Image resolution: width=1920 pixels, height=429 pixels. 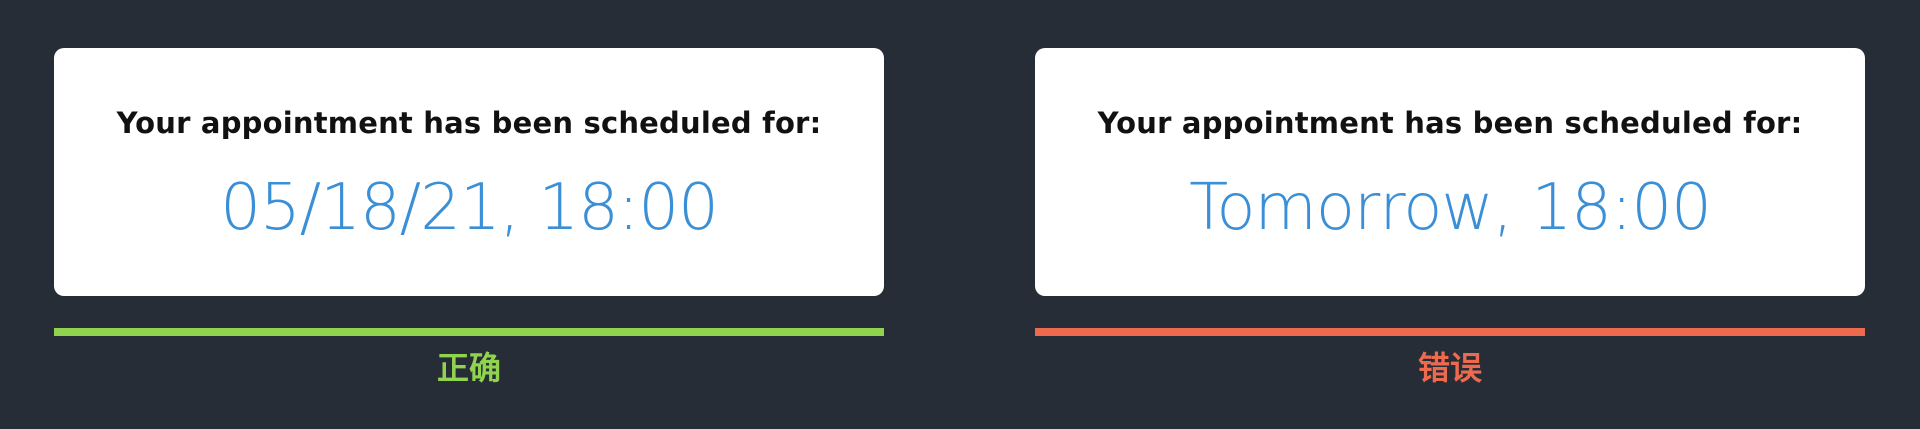 What do you see at coordinates (469, 208) in the screenshot?
I see `appointment-datetime: 05/18/21, 18:00` at bounding box center [469, 208].